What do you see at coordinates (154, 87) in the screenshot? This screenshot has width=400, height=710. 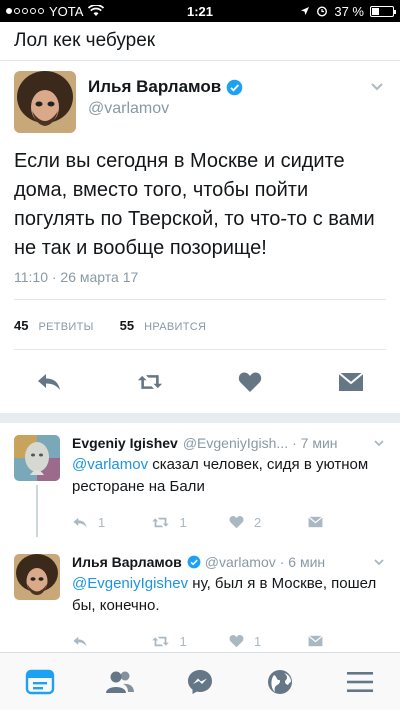 I see `author-name: Илья Варламов` at bounding box center [154, 87].